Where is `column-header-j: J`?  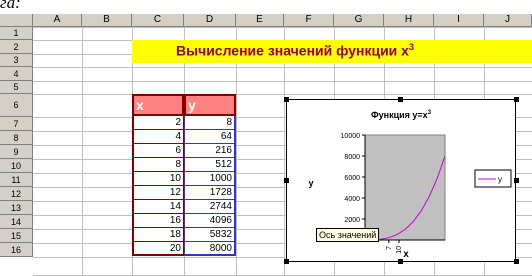
column-header-j: J is located at coordinates (508, 20).